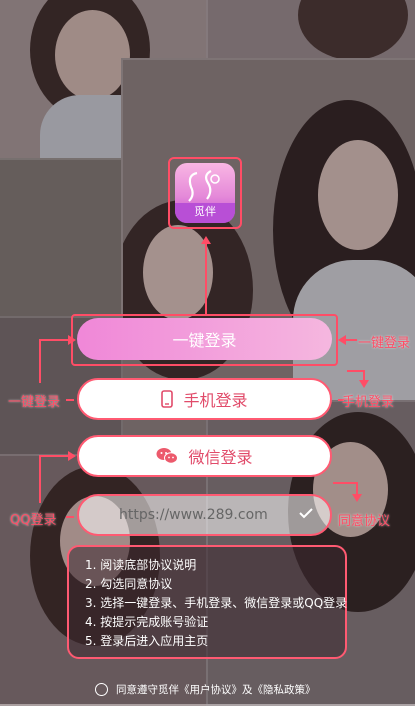 Image resolution: width=415 pixels, height=706 pixels. I want to click on phone-login-button: 手机登录, so click(204, 399).